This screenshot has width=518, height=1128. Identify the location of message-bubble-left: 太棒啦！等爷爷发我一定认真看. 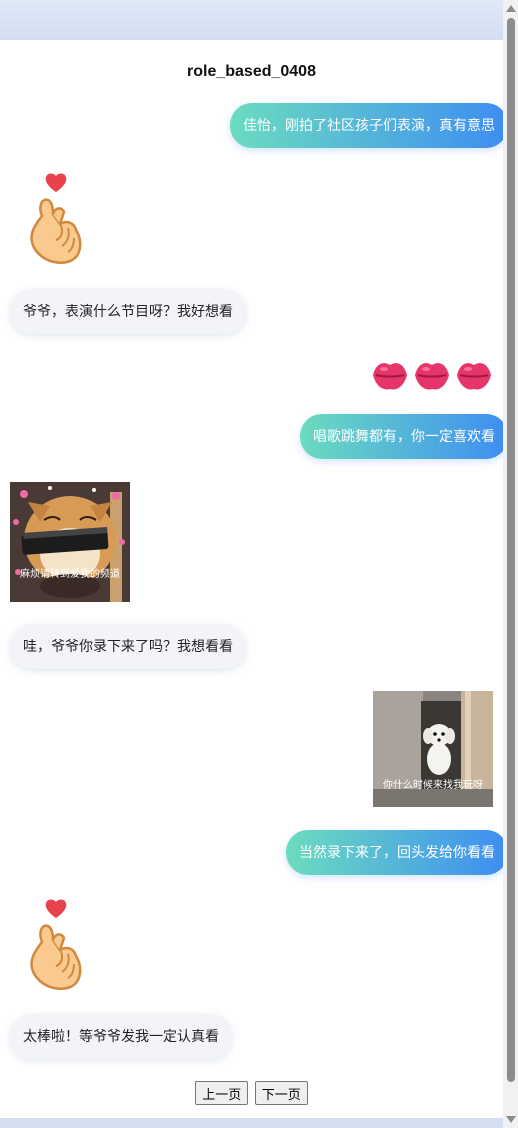
(121, 1036).